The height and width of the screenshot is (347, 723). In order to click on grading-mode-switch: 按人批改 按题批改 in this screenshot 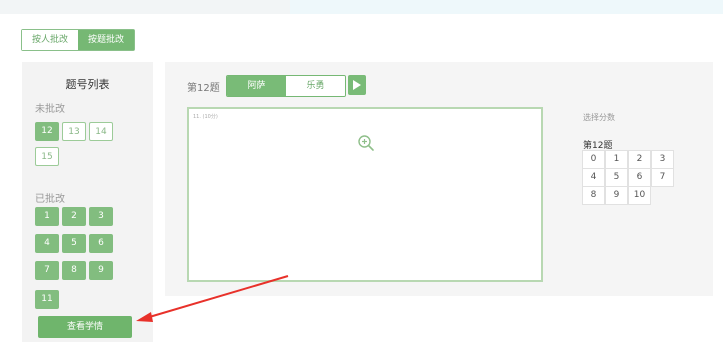, I will do `click(78, 40)`.